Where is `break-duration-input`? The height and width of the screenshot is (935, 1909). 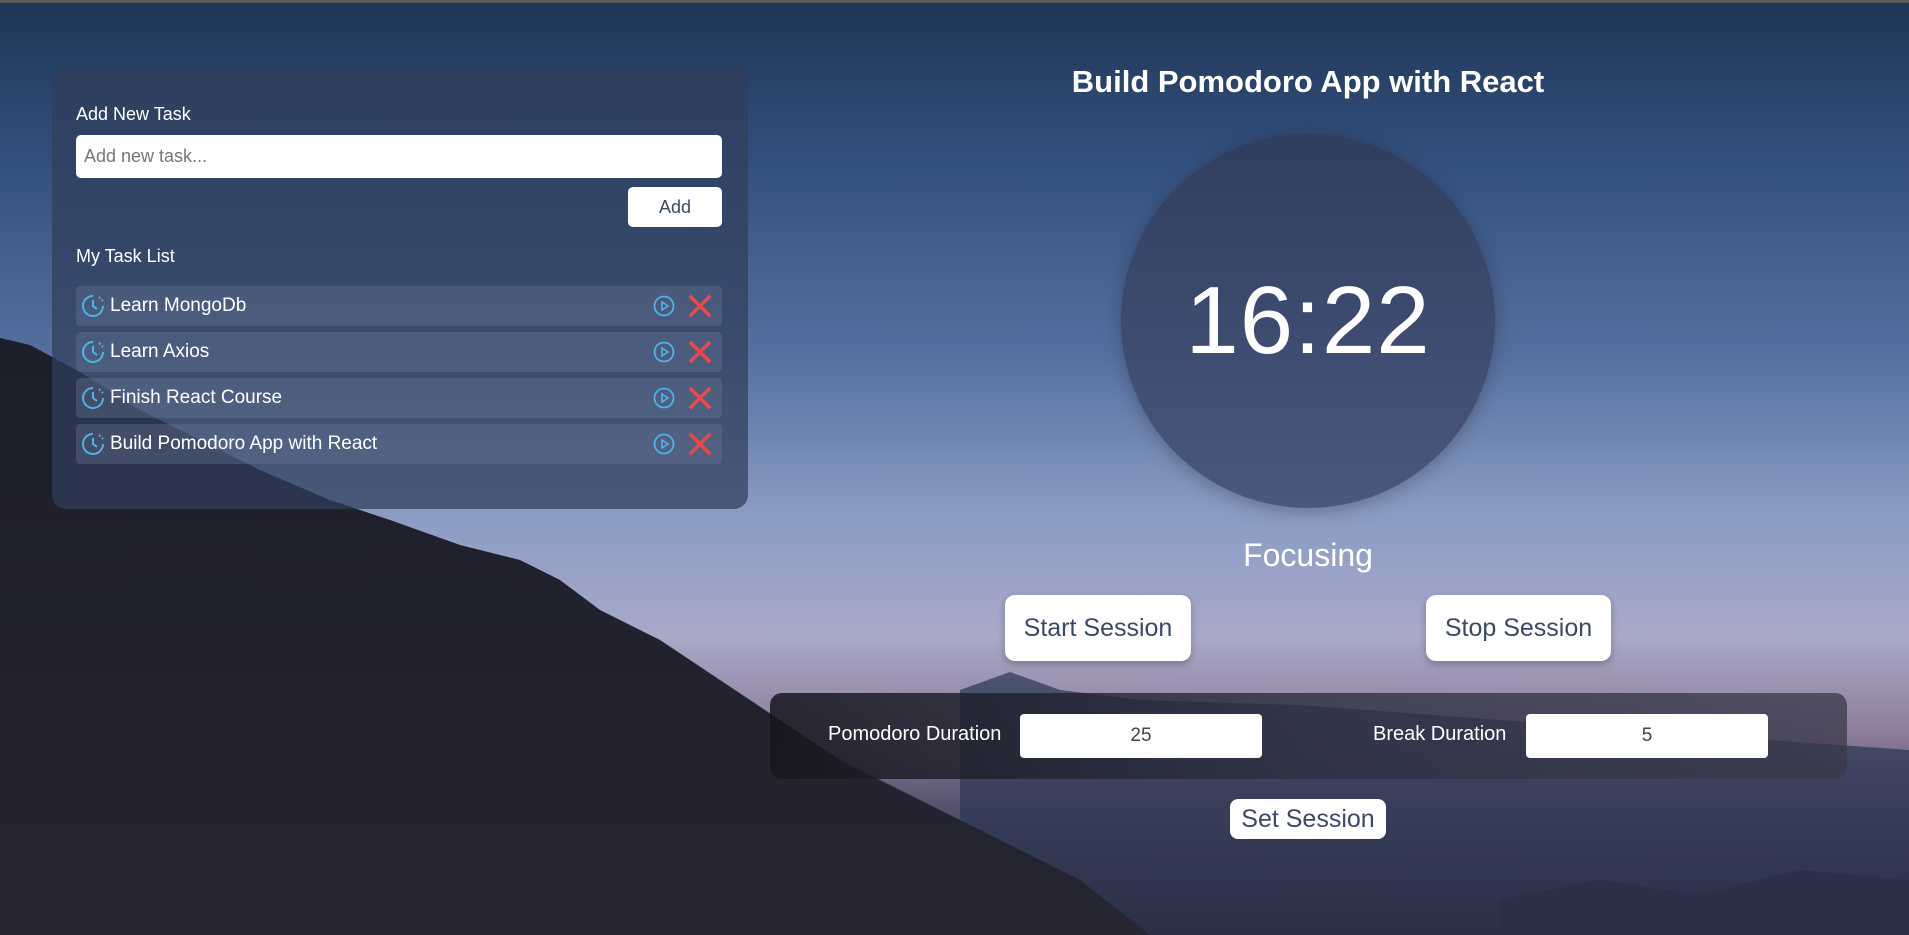
break-duration-input is located at coordinates (1647, 736).